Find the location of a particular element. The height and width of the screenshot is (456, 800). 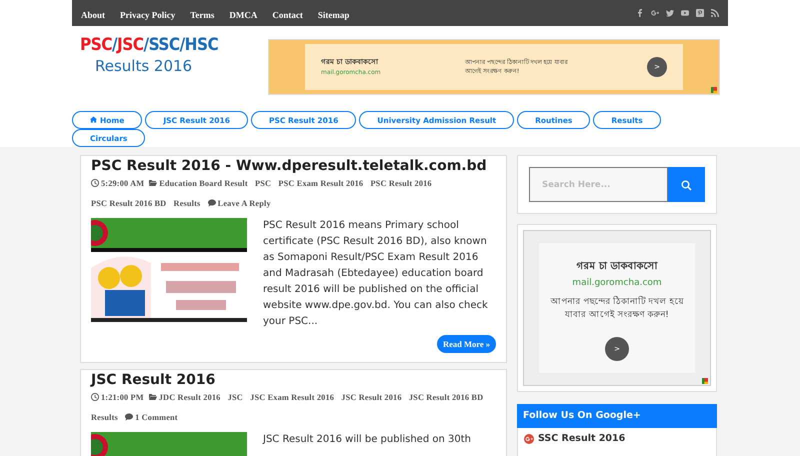

ad-message: আপনার পছন্দের ঠিকানাটি দখল হয়ে যাবার আগেই সংরক্ষণ করুন! is located at coordinates (617, 309).